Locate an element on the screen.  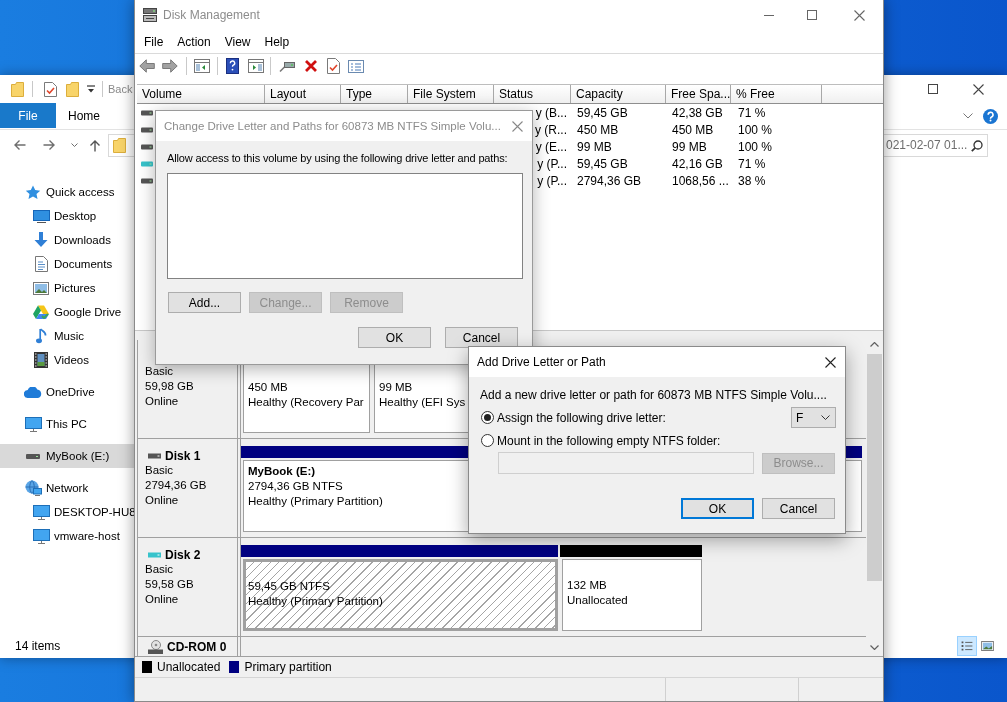
arrow-up-icon is located at coordinates (95, 145).